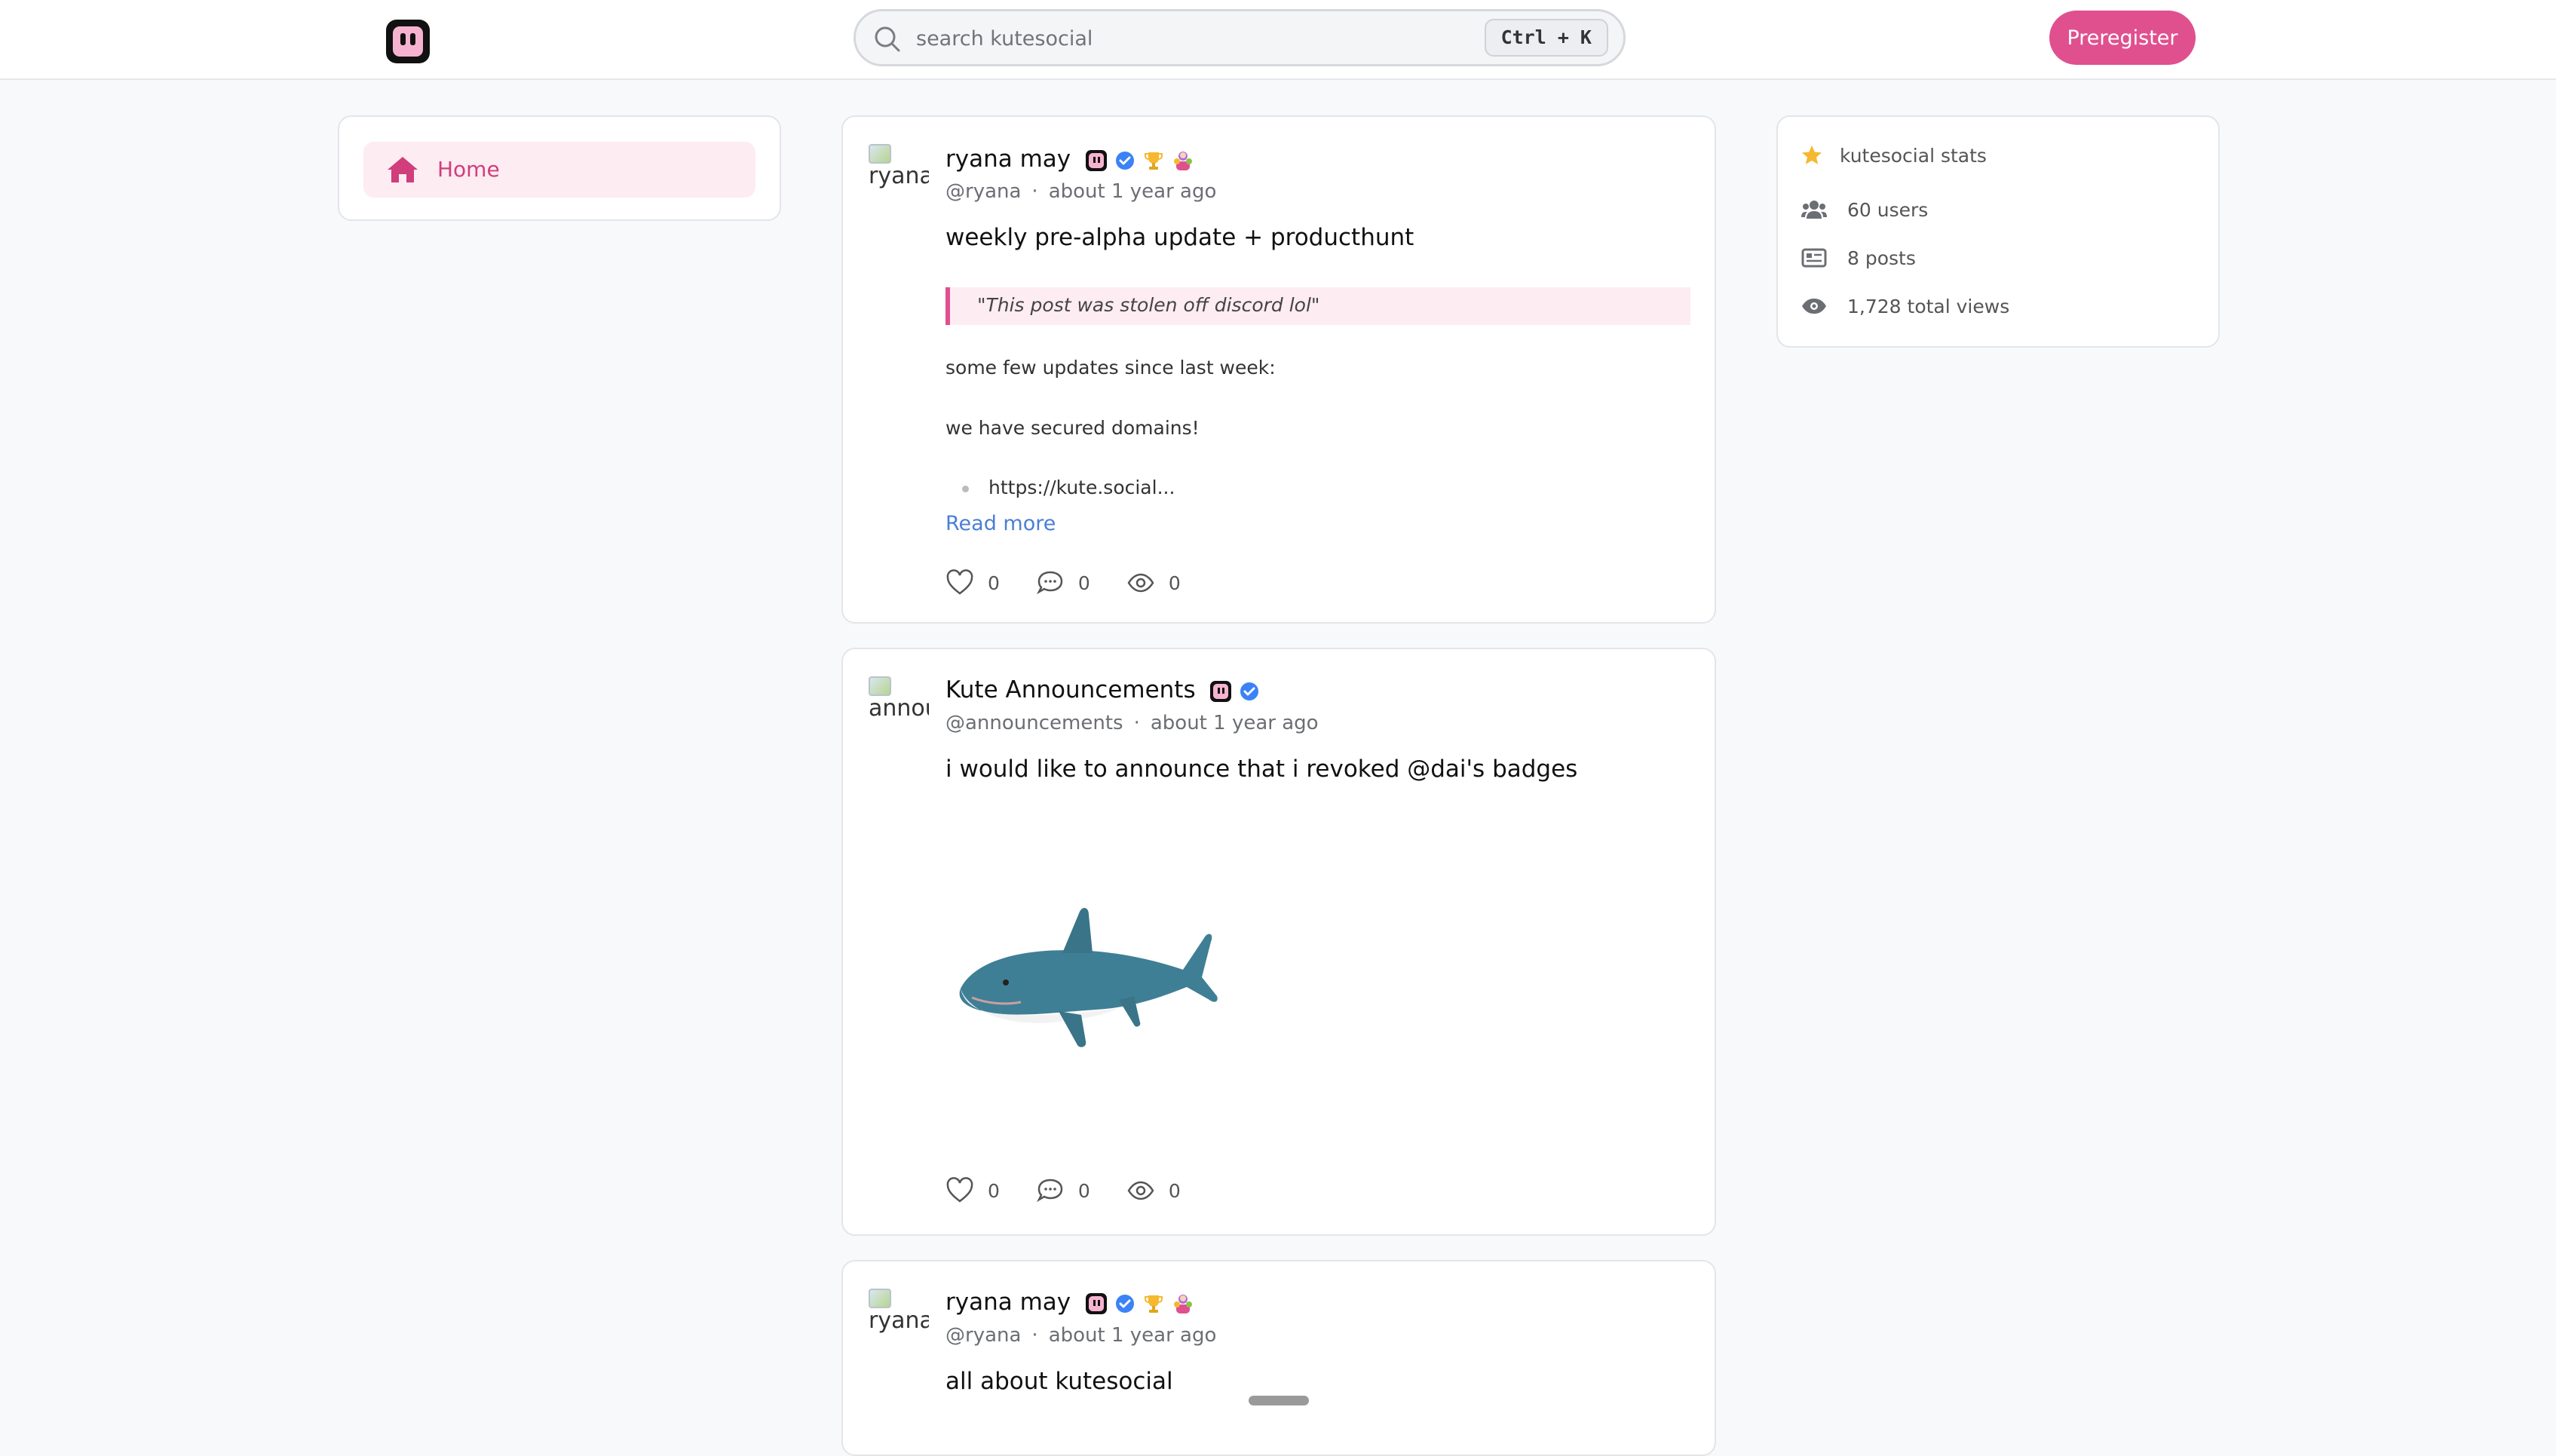  Describe the element at coordinates (1814, 258) in the screenshot. I see `posts-icon` at that location.